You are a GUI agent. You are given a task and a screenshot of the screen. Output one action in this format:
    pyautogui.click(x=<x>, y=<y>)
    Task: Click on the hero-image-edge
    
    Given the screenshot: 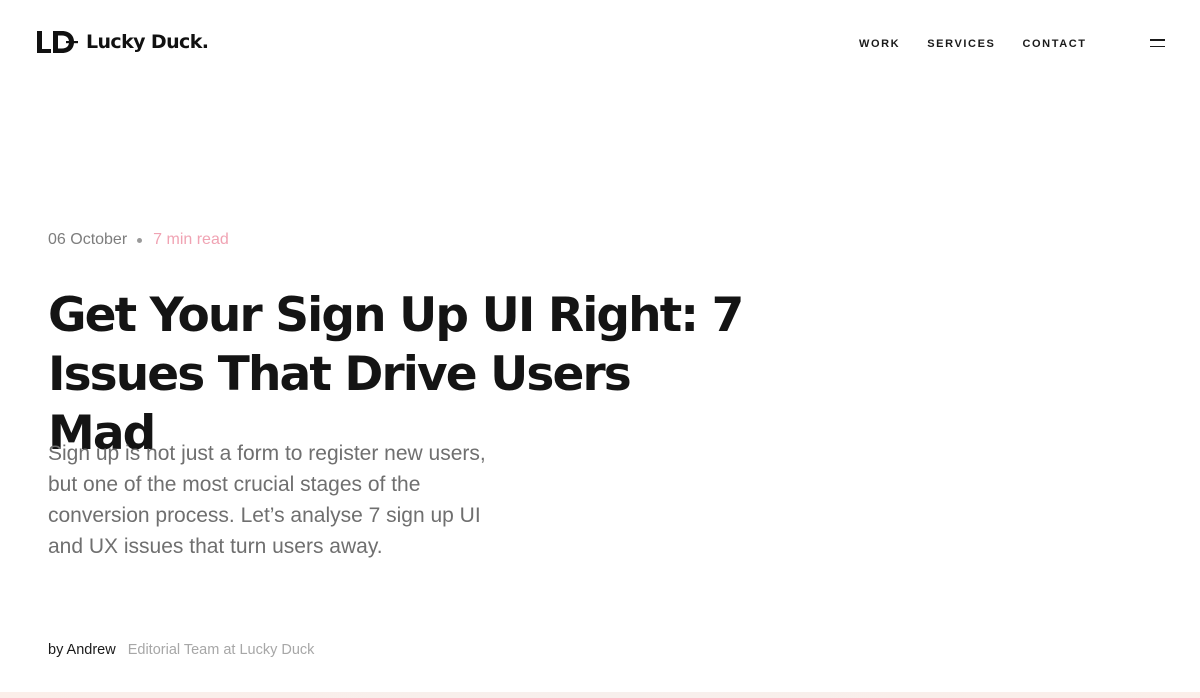 What is the action you would take?
    pyautogui.click(x=600, y=695)
    